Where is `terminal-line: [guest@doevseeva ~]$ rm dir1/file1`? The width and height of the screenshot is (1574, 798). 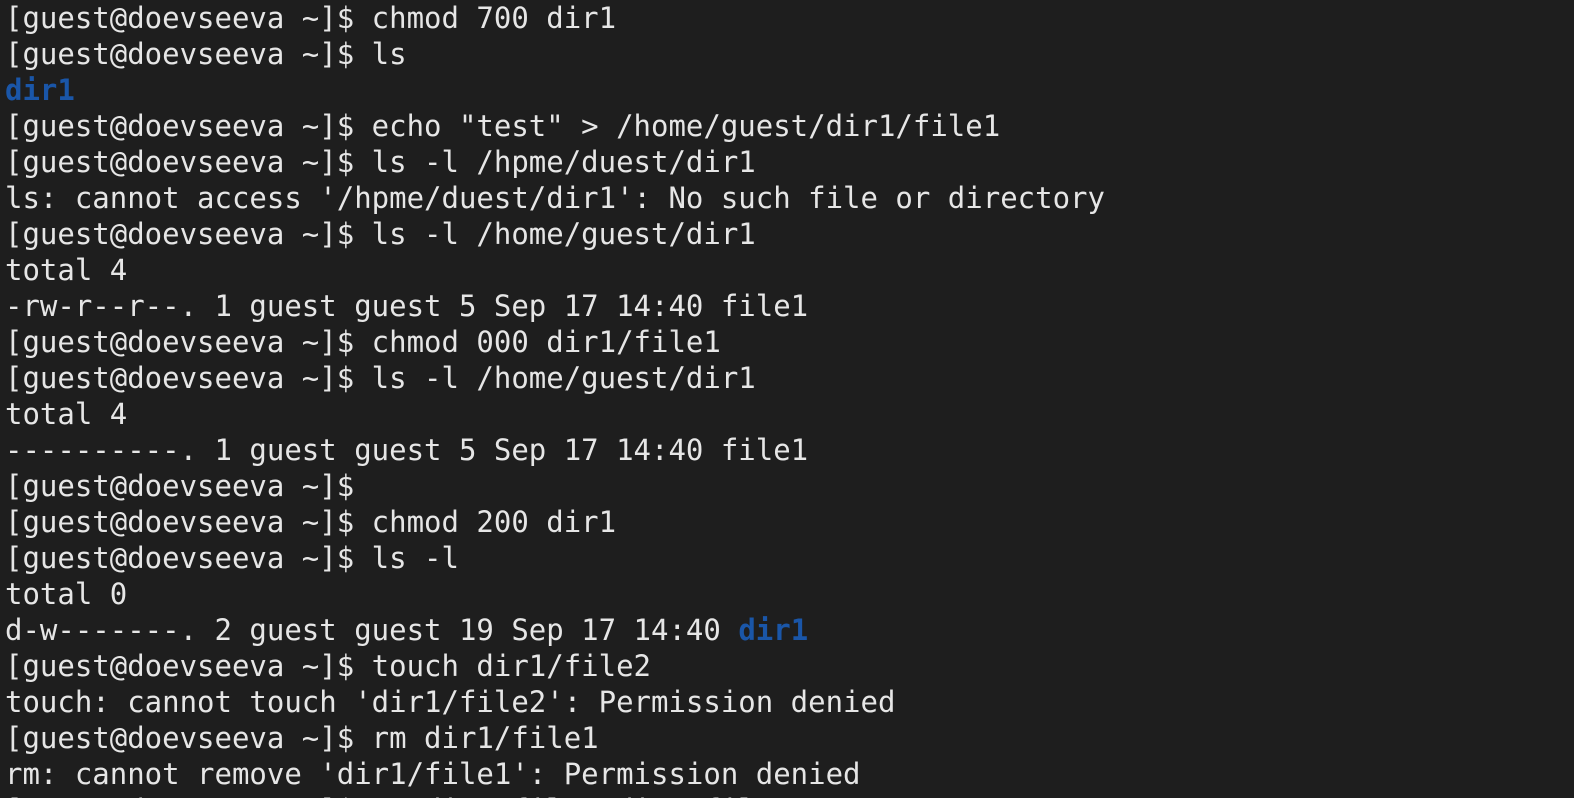 terminal-line: [guest@doevseeva ~]$ rm dir1/file1 is located at coordinates (555, 738).